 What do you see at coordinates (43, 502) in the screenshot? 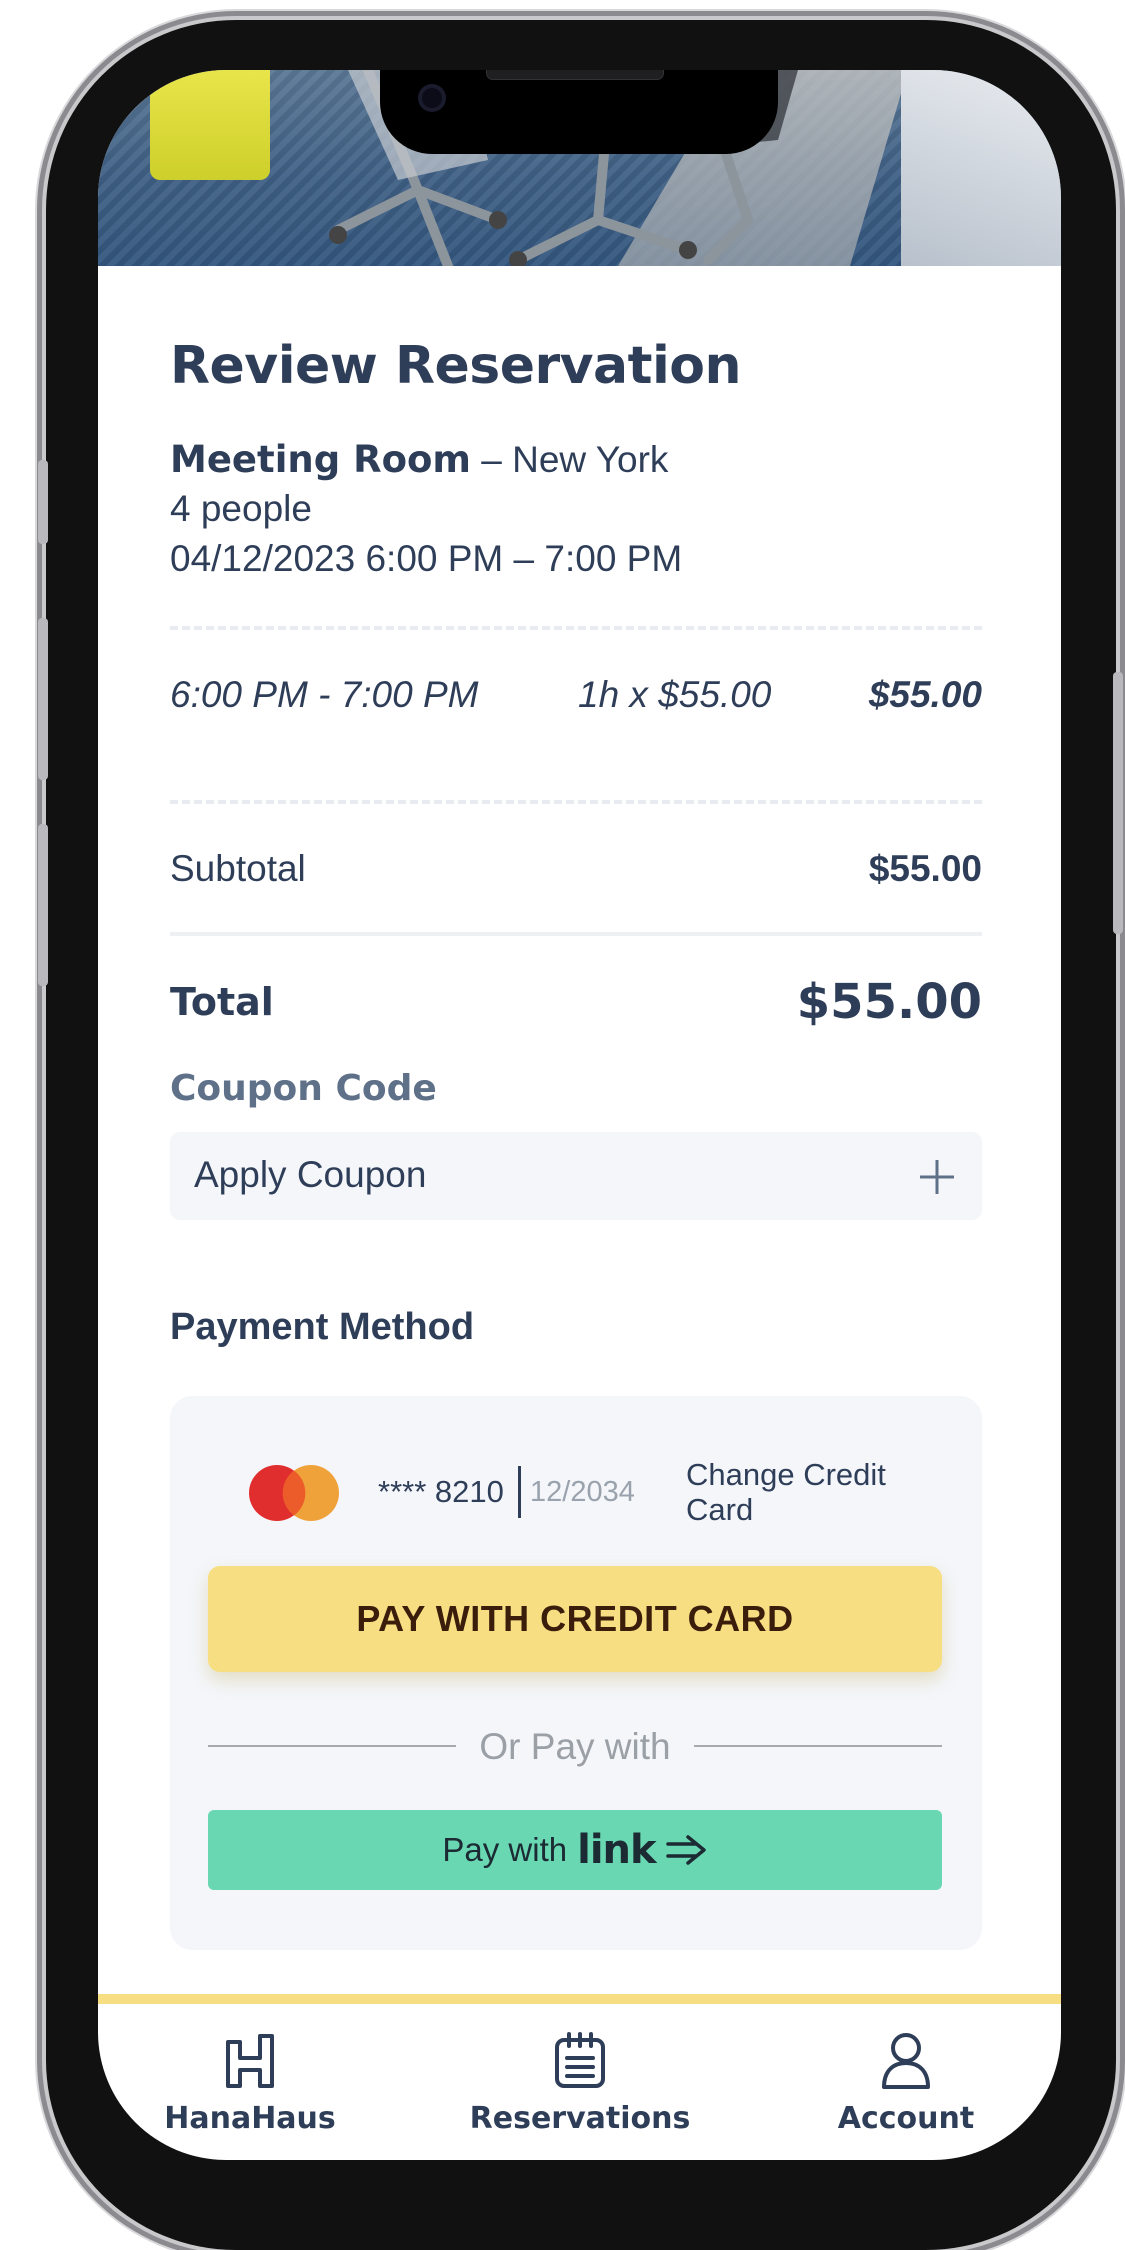
I see `silent-switch` at bounding box center [43, 502].